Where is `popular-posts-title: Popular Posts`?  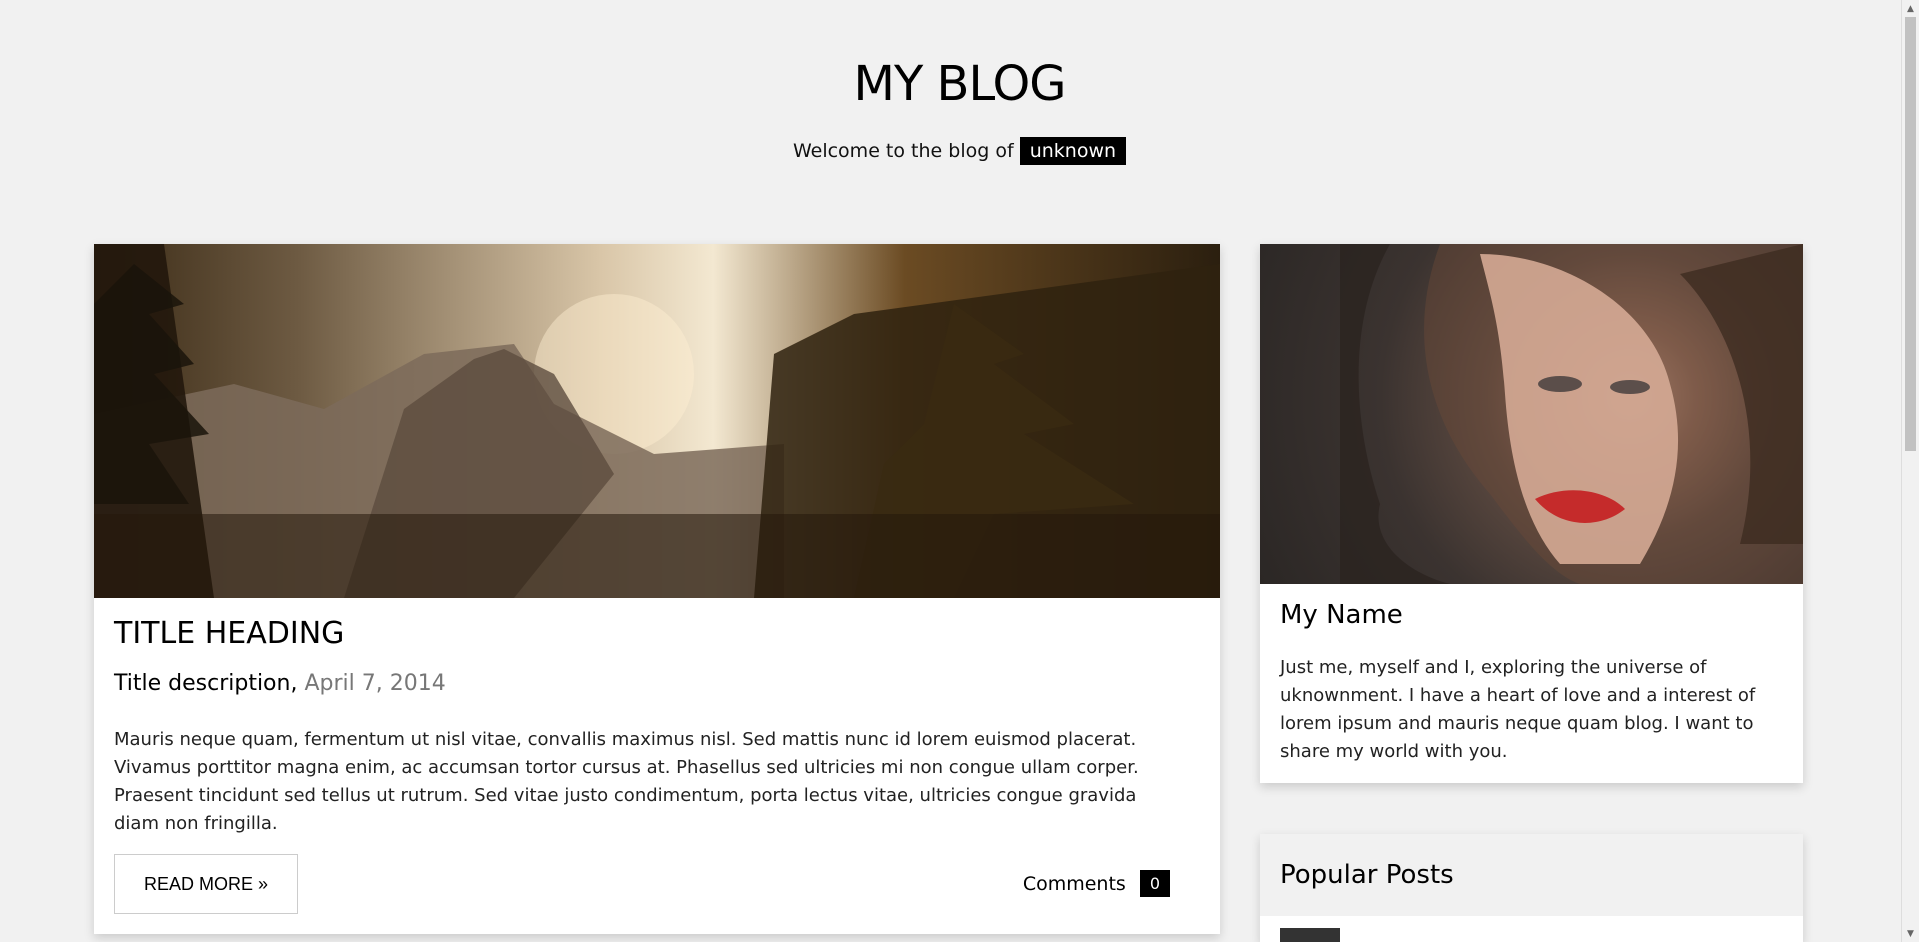 popular-posts-title: Popular Posts is located at coordinates (1367, 875).